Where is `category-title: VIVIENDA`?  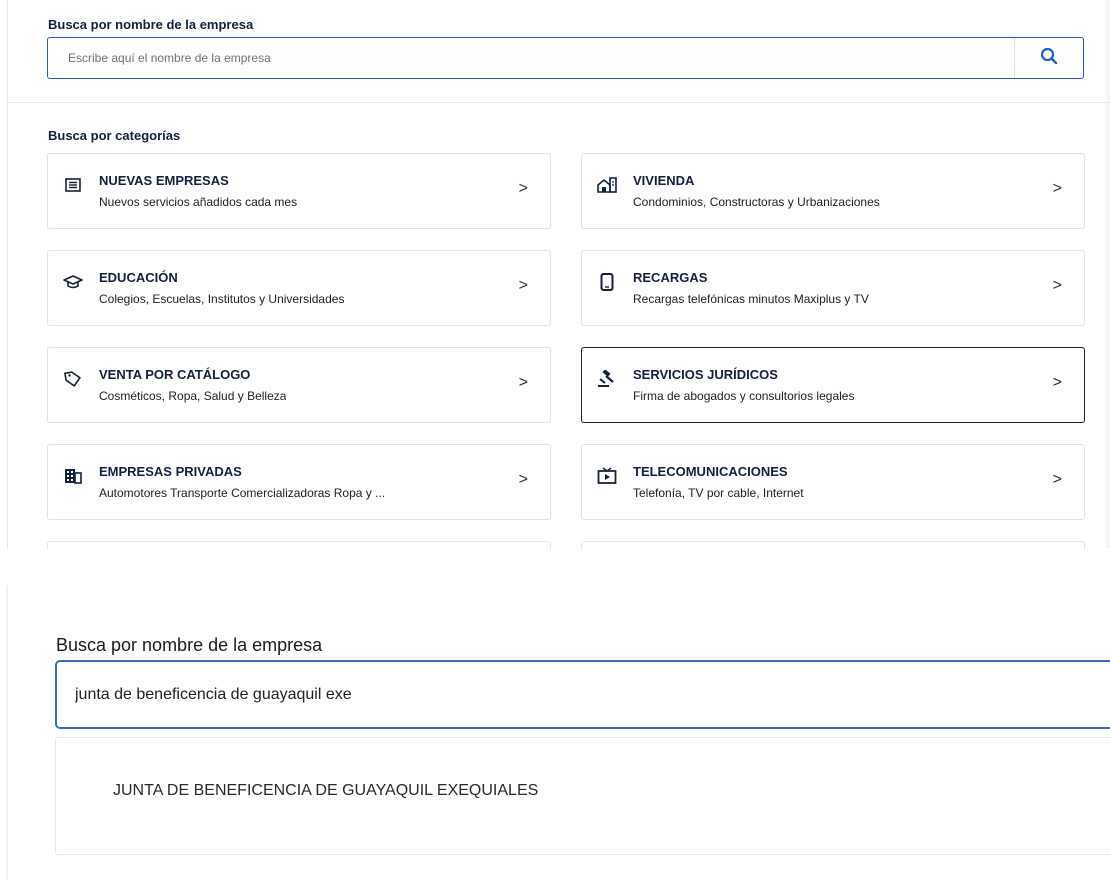
category-title: VIVIENDA is located at coordinates (664, 180).